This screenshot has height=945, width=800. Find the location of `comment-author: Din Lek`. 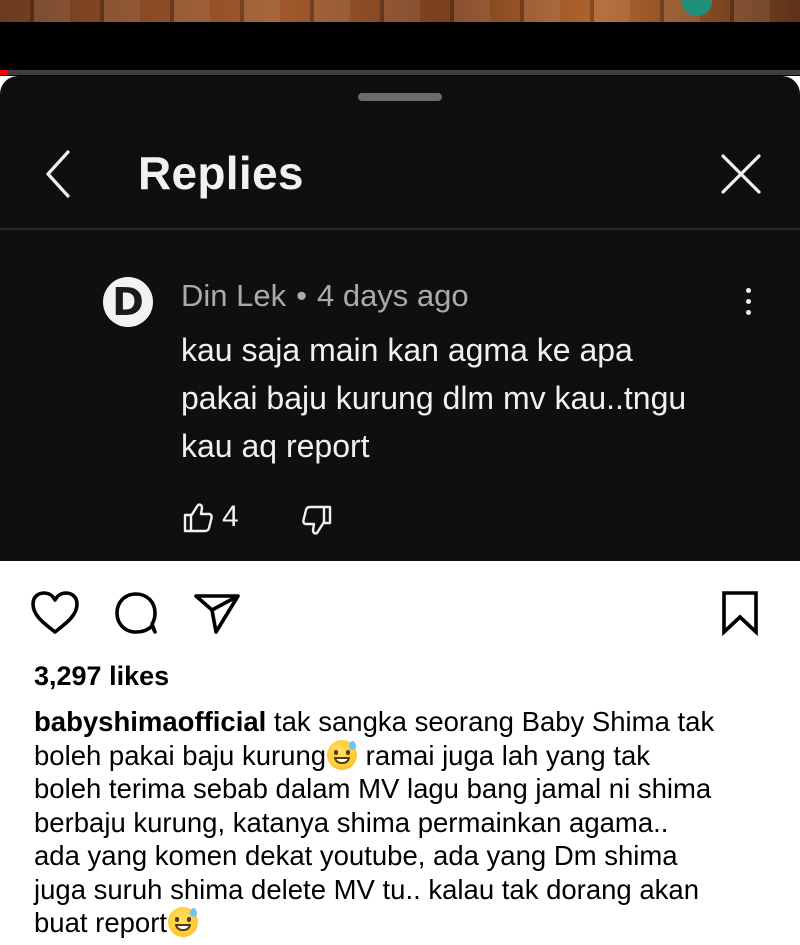

comment-author: Din Lek is located at coordinates (233, 295).